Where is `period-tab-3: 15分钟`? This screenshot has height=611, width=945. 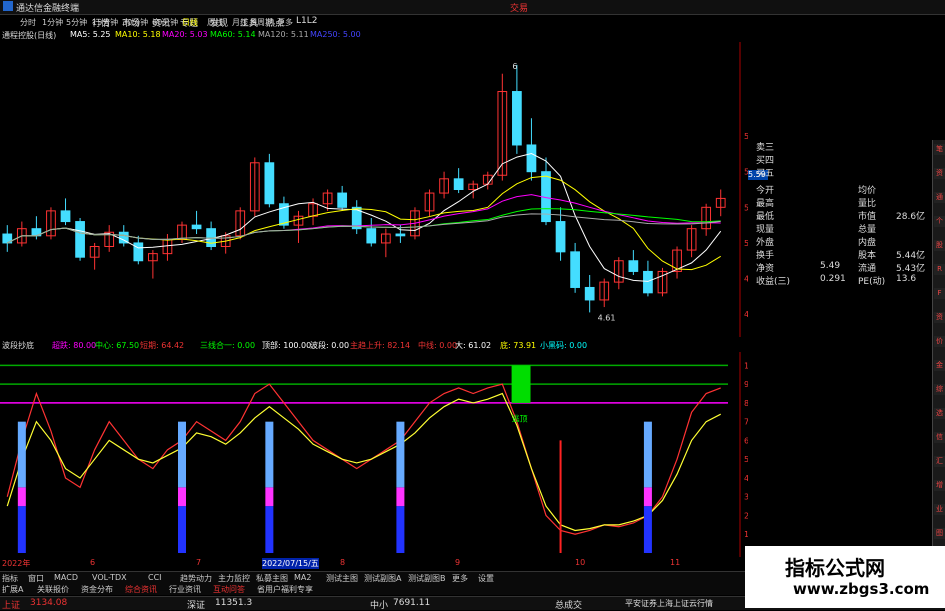
period-tab-3: 15分钟 is located at coordinates (105, 22).